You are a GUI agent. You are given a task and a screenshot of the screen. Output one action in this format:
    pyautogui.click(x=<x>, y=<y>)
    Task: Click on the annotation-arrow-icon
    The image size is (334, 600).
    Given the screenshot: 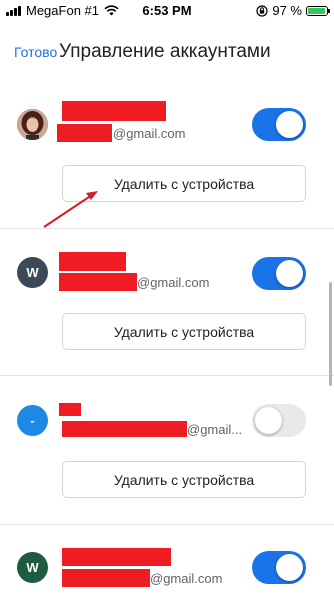 What is the action you would take?
    pyautogui.click(x=70, y=209)
    